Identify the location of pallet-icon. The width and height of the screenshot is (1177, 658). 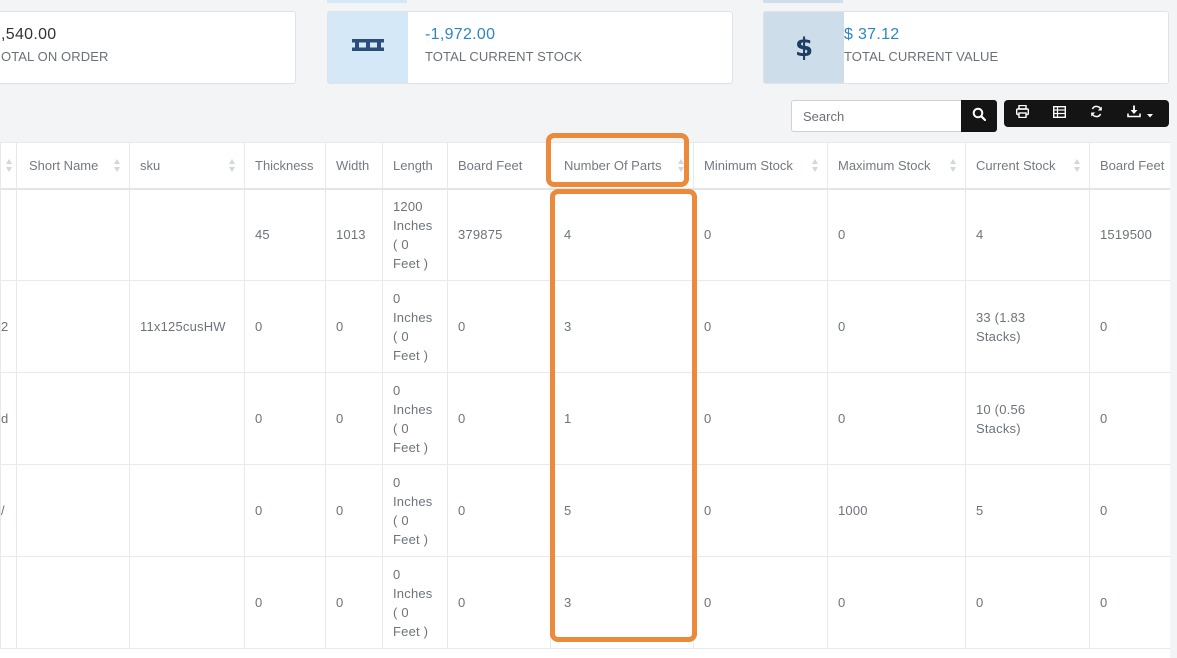
(368, 47).